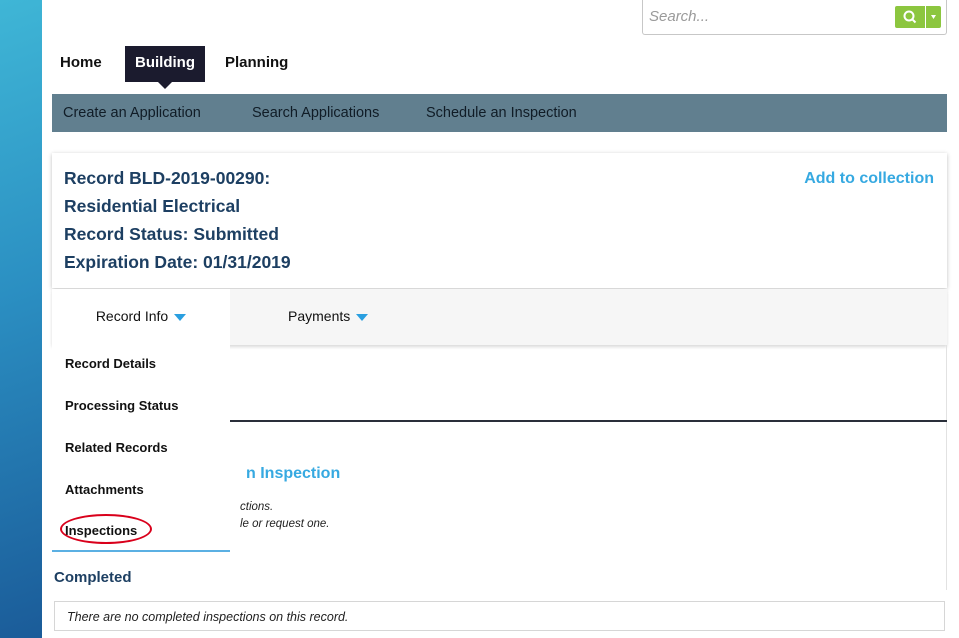 The width and height of the screenshot is (959, 638). Describe the element at coordinates (165, 62) in the screenshot. I see `nav-building-label: Building` at that location.